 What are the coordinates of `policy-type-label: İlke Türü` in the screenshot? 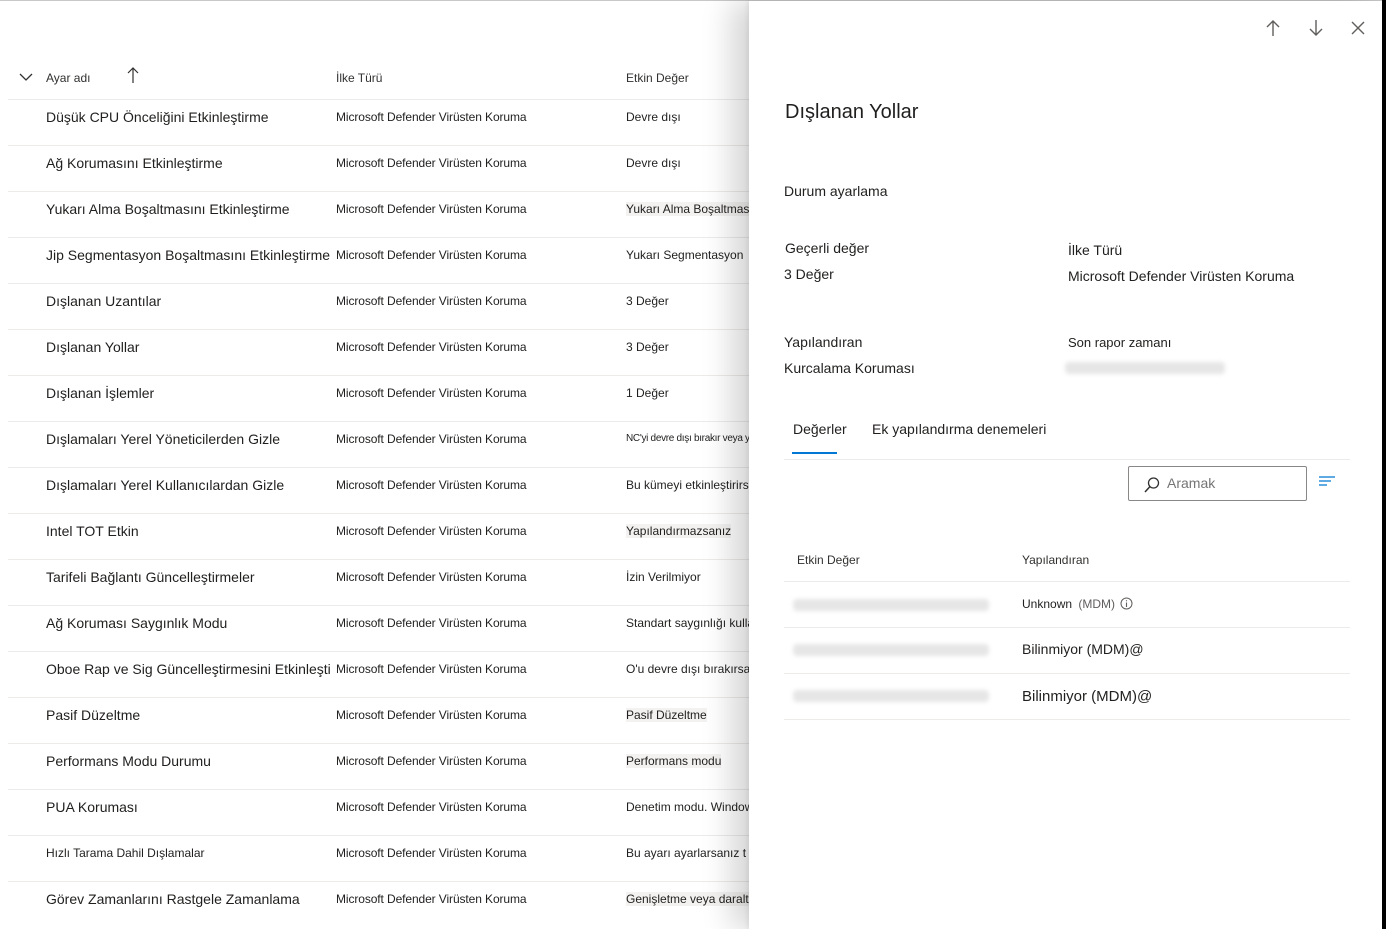 It's located at (1095, 250).